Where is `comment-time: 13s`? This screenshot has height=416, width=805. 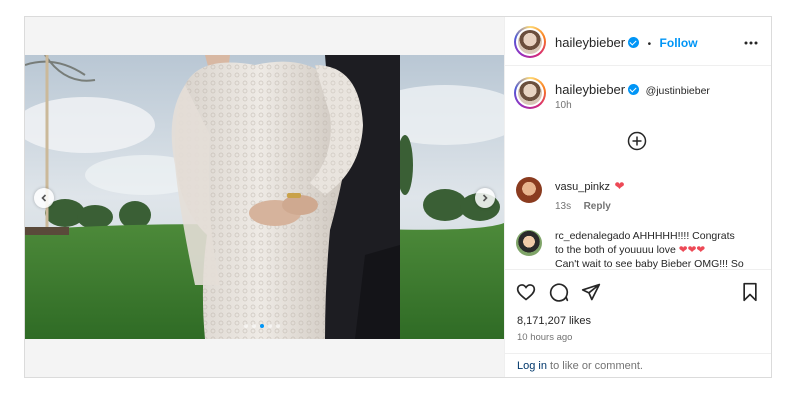
comment-time: 13s is located at coordinates (563, 206).